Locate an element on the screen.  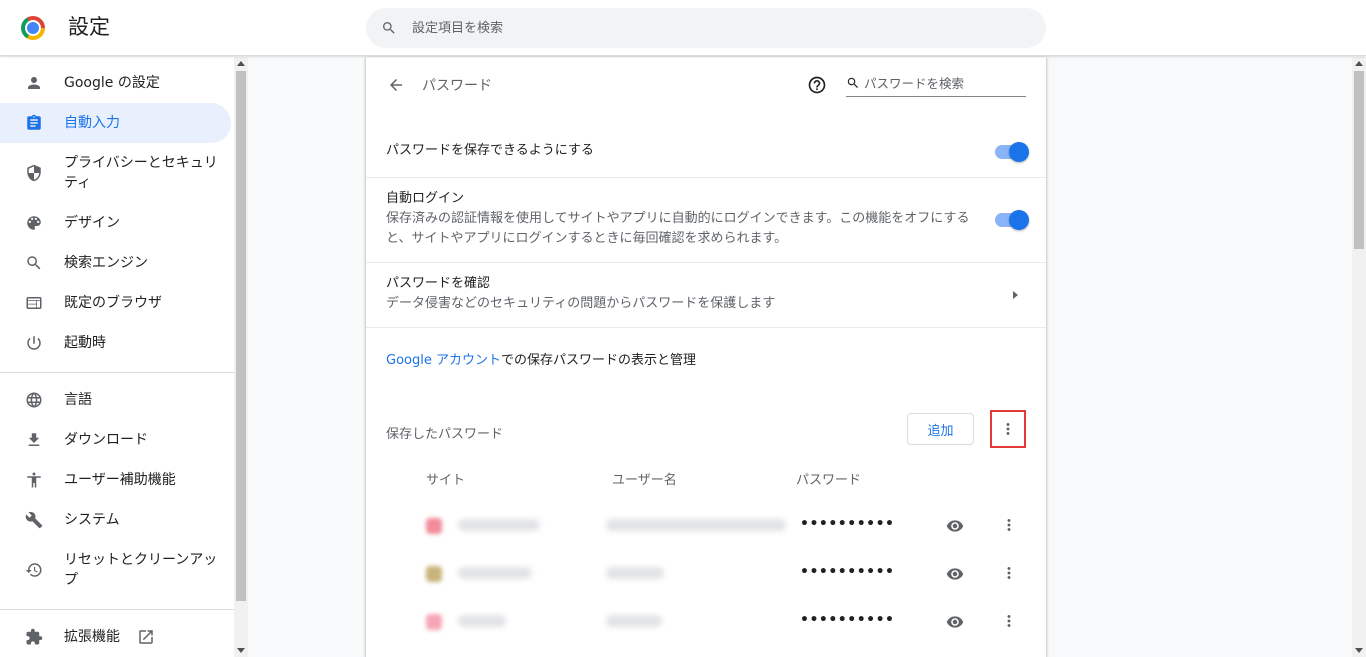
sidebar-item-accessibility: ユーザー補助機能 is located at coordinates (115, 480).